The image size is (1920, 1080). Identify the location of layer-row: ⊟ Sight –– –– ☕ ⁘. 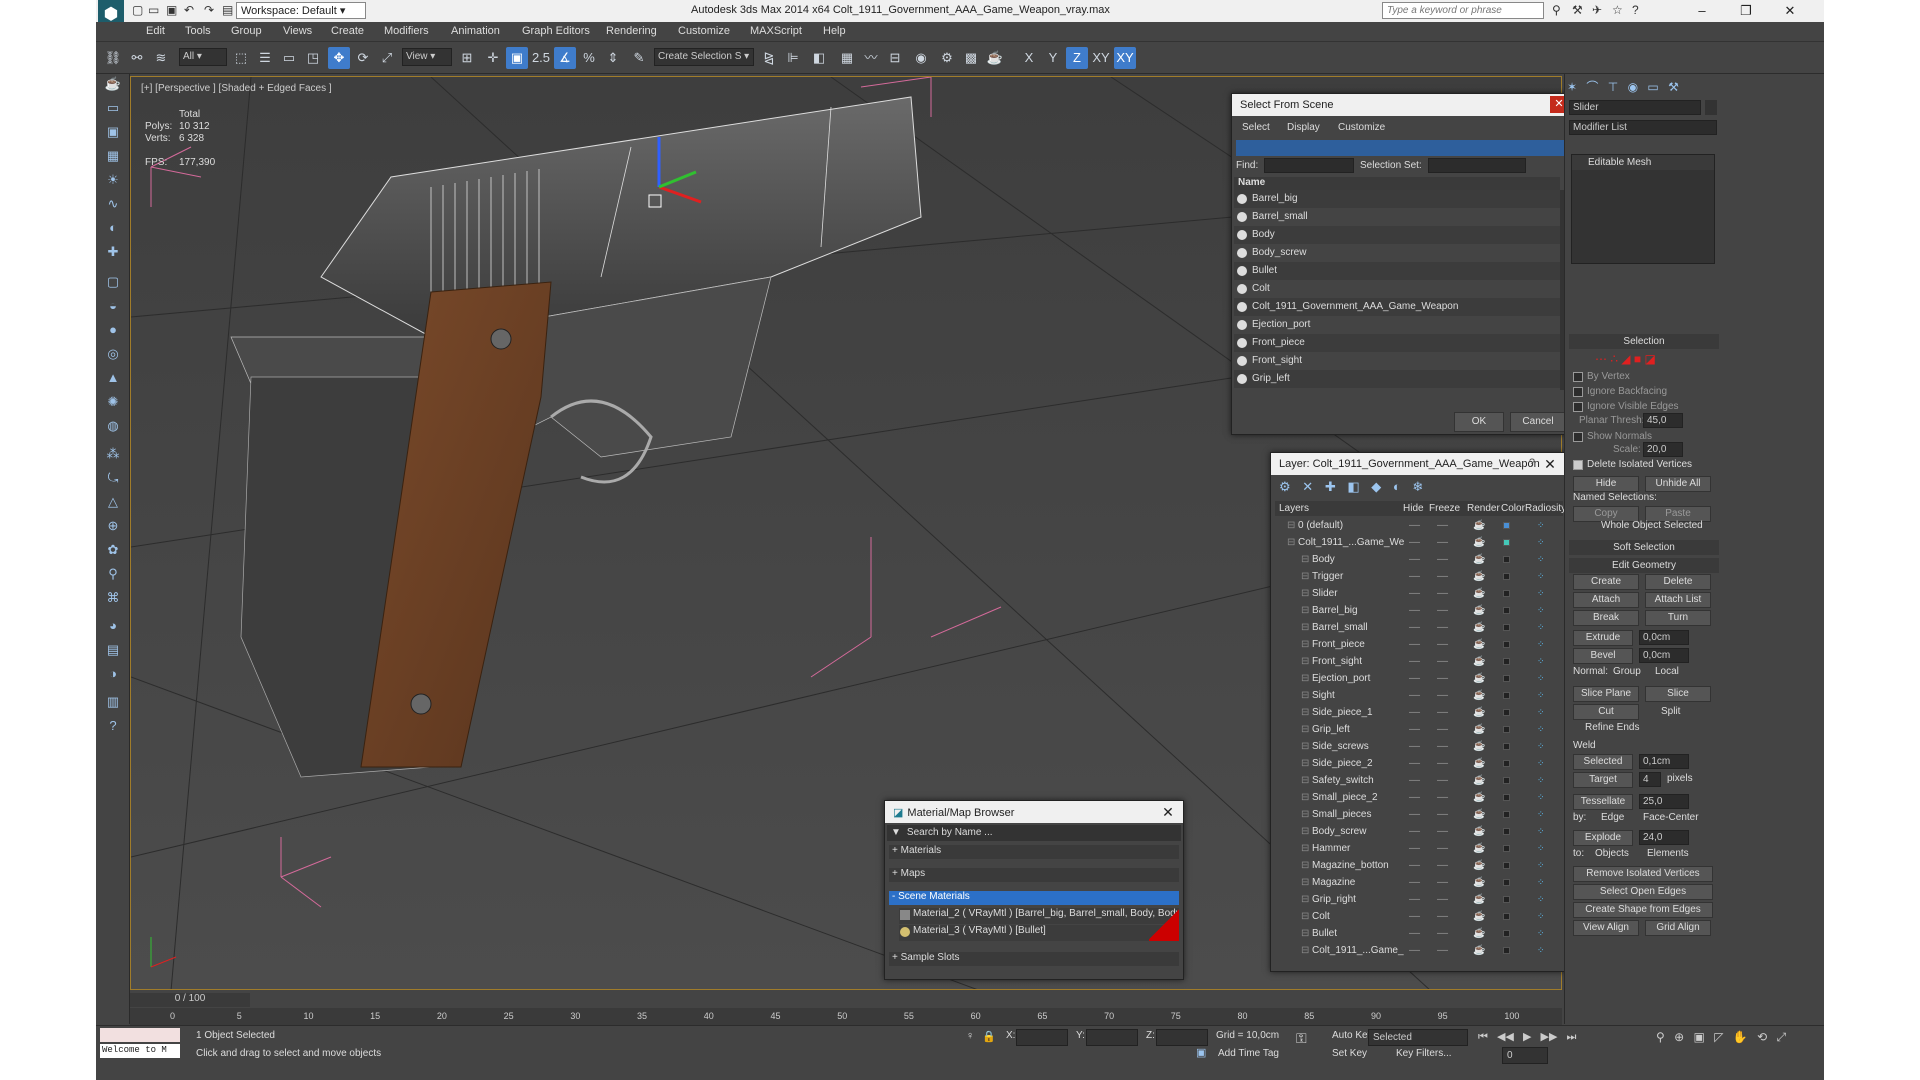
(1420, 695).